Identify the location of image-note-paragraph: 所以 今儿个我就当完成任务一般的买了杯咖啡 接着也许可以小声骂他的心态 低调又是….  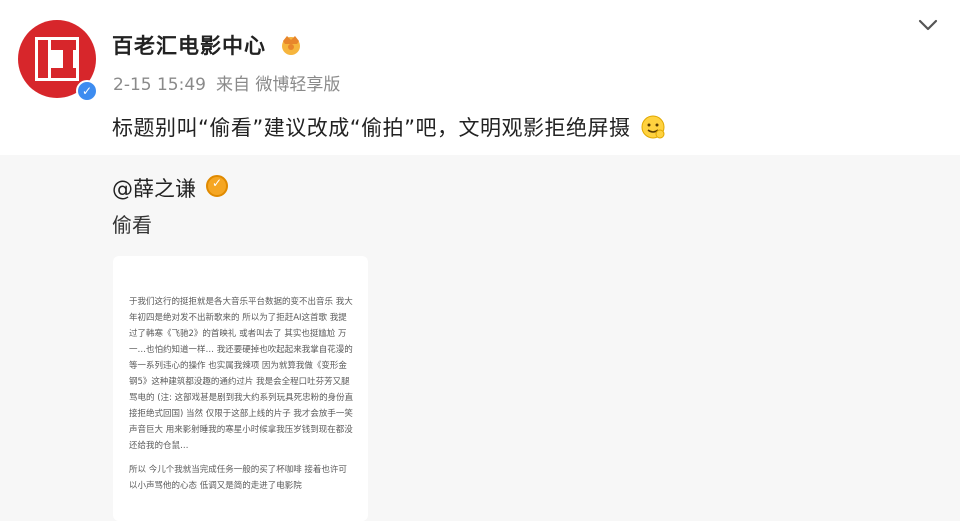
(238, 478).